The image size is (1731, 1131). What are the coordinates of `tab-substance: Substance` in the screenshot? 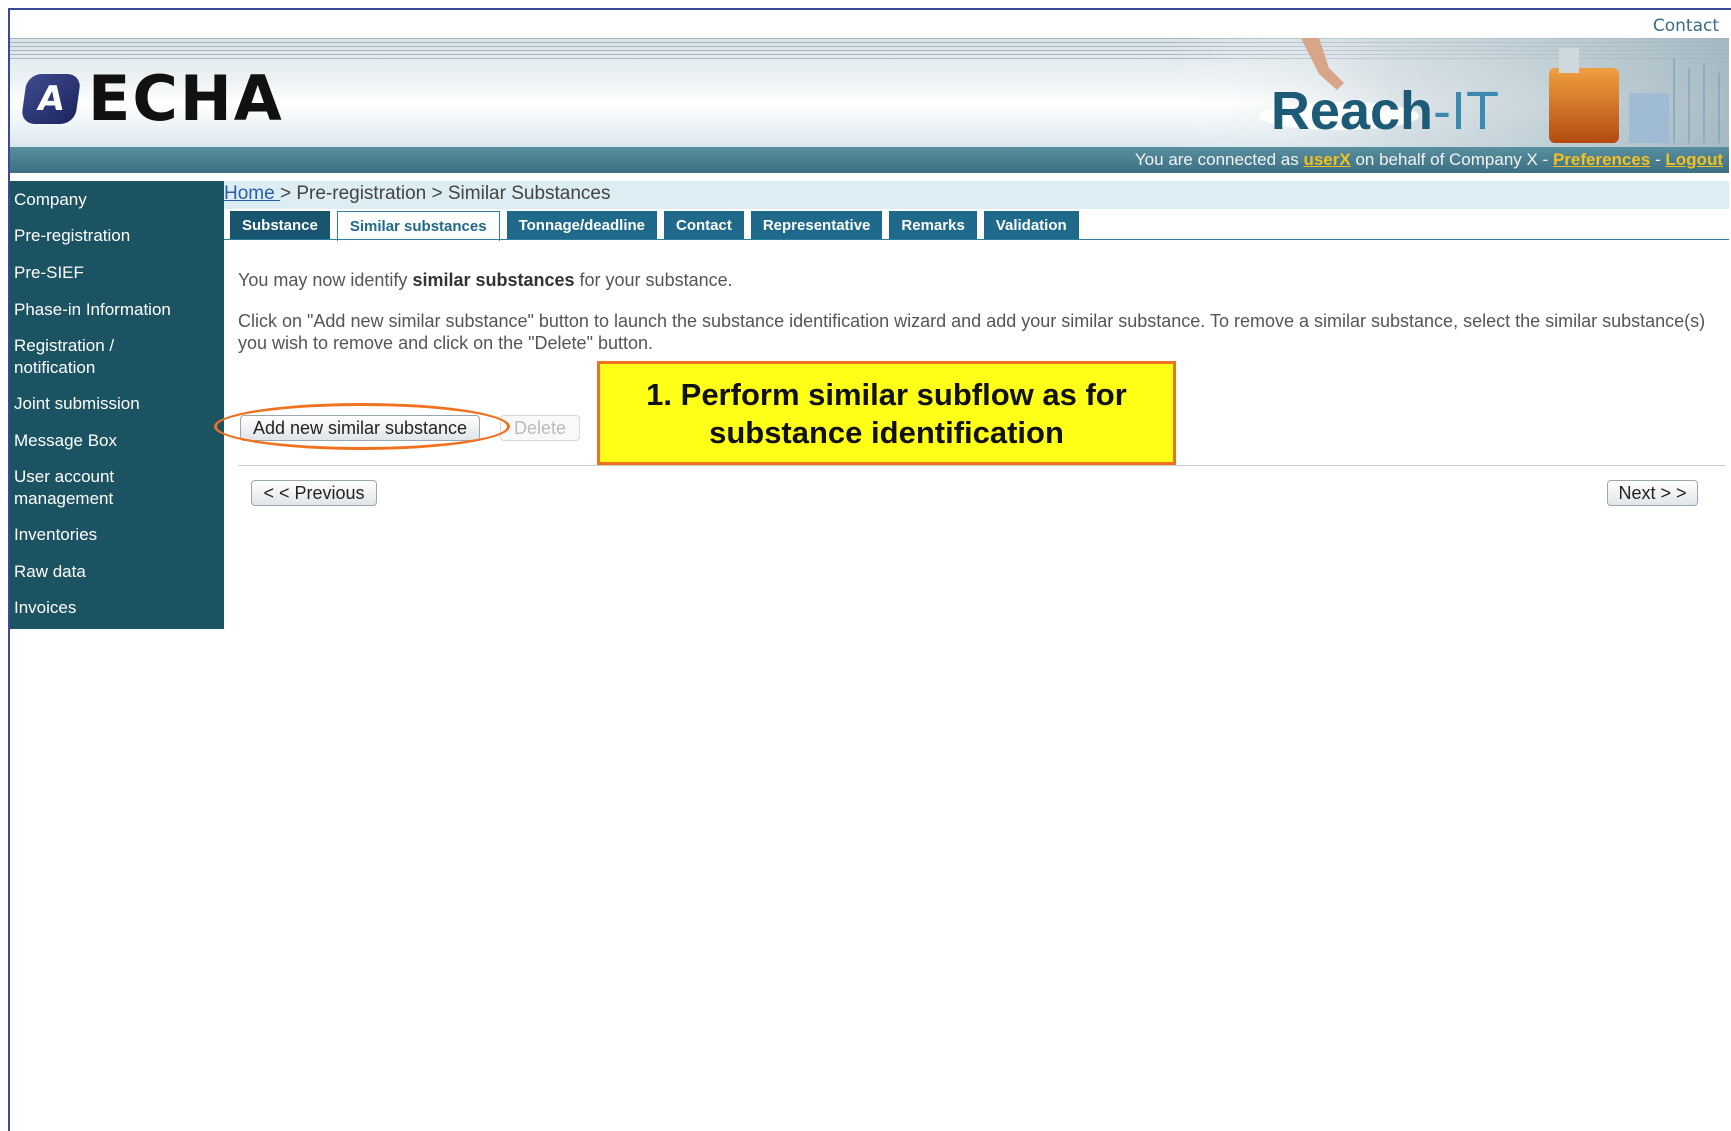 It's located at (280, 225).